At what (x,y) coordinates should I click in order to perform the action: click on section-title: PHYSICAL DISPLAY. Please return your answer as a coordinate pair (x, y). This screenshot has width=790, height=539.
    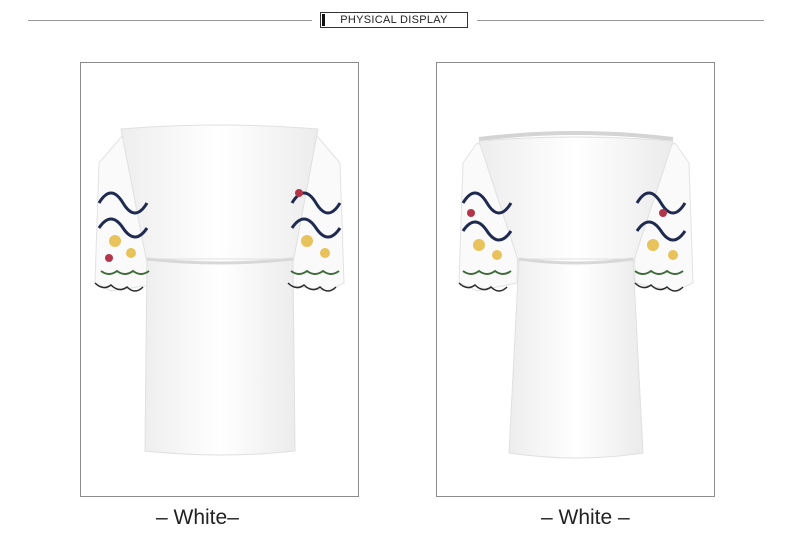
    Looking at the image, I should click on (394, 20).